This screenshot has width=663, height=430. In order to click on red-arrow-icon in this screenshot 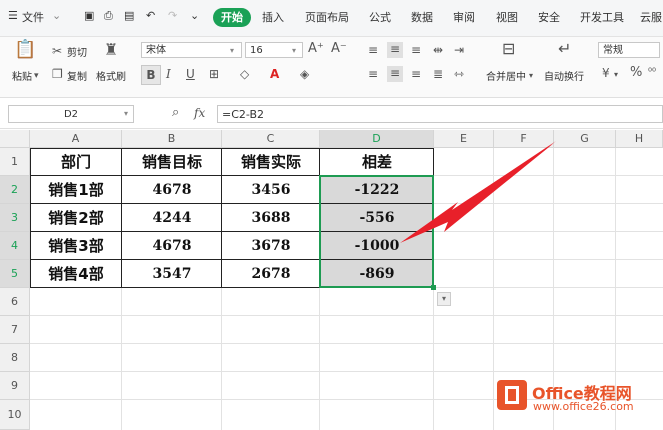, I will do `click(478, 192)`.